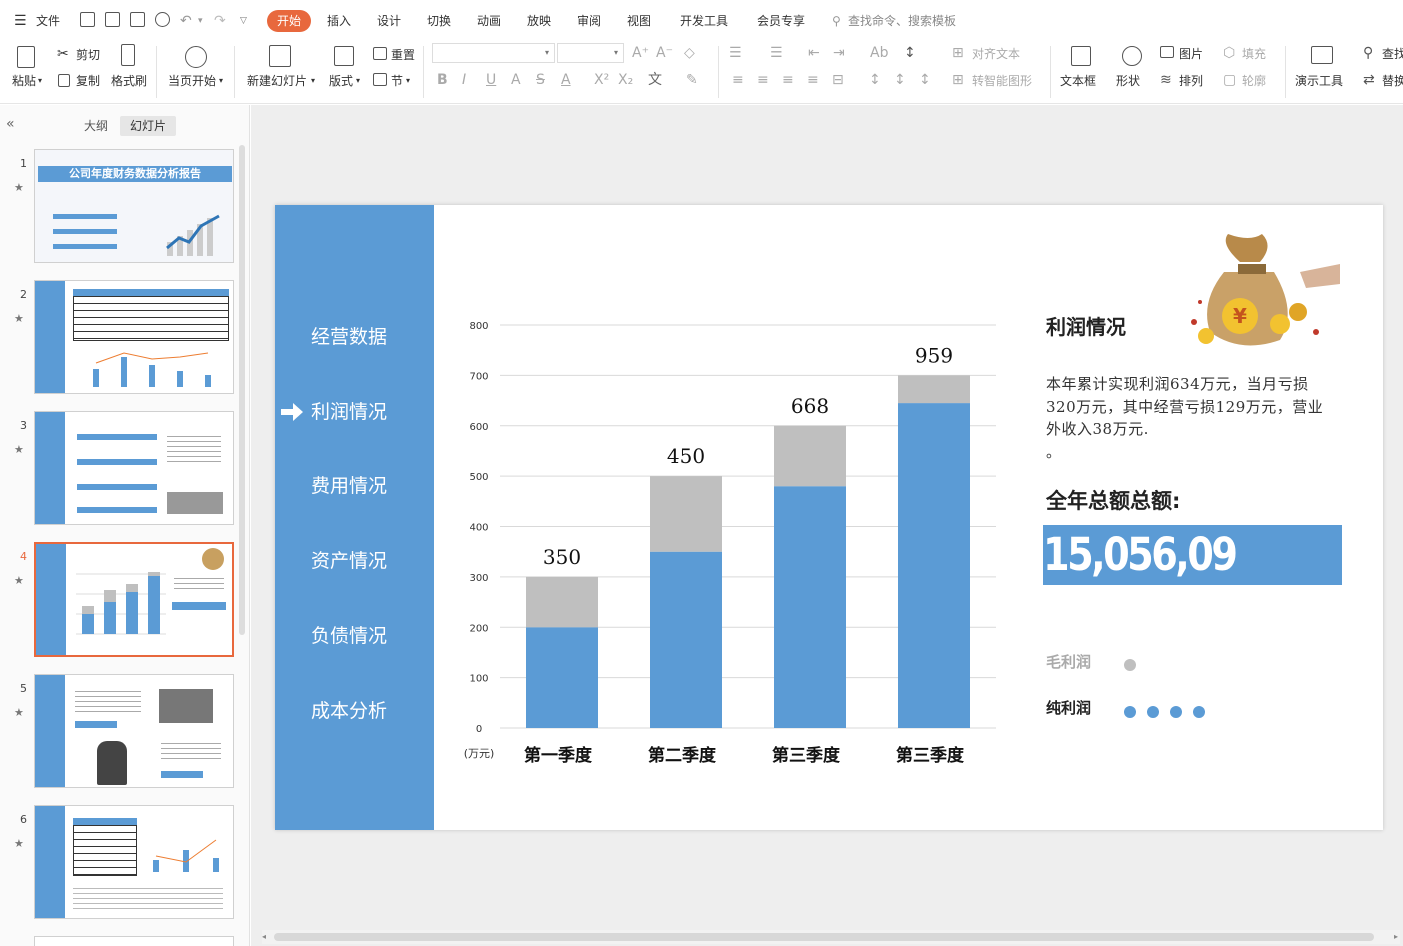  I want to click on new-slide-icon, so click(280, 56).